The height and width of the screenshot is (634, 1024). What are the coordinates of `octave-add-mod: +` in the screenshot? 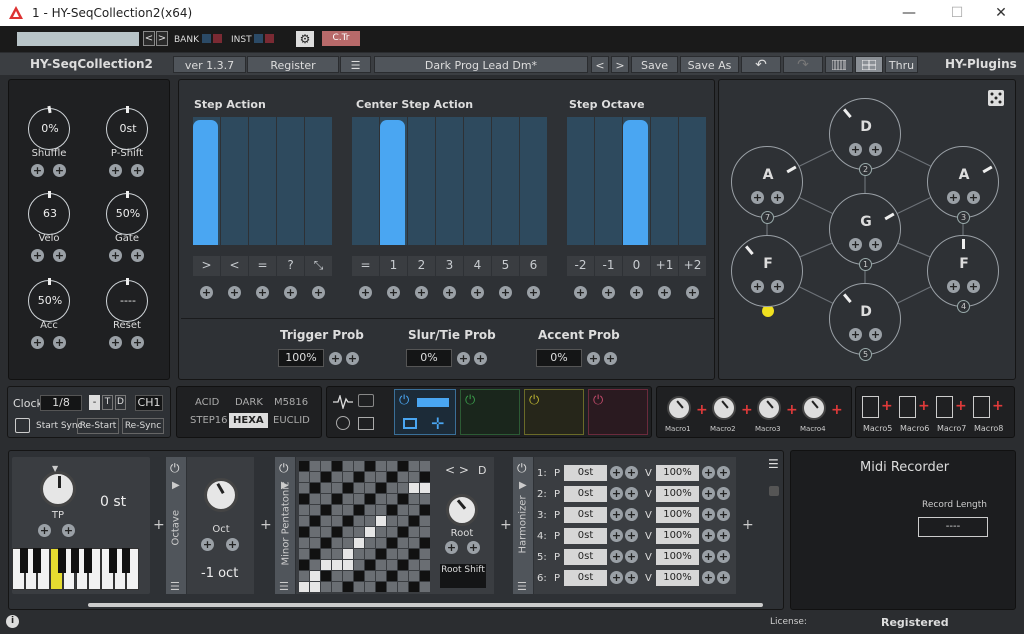 It's located at (207, 544).